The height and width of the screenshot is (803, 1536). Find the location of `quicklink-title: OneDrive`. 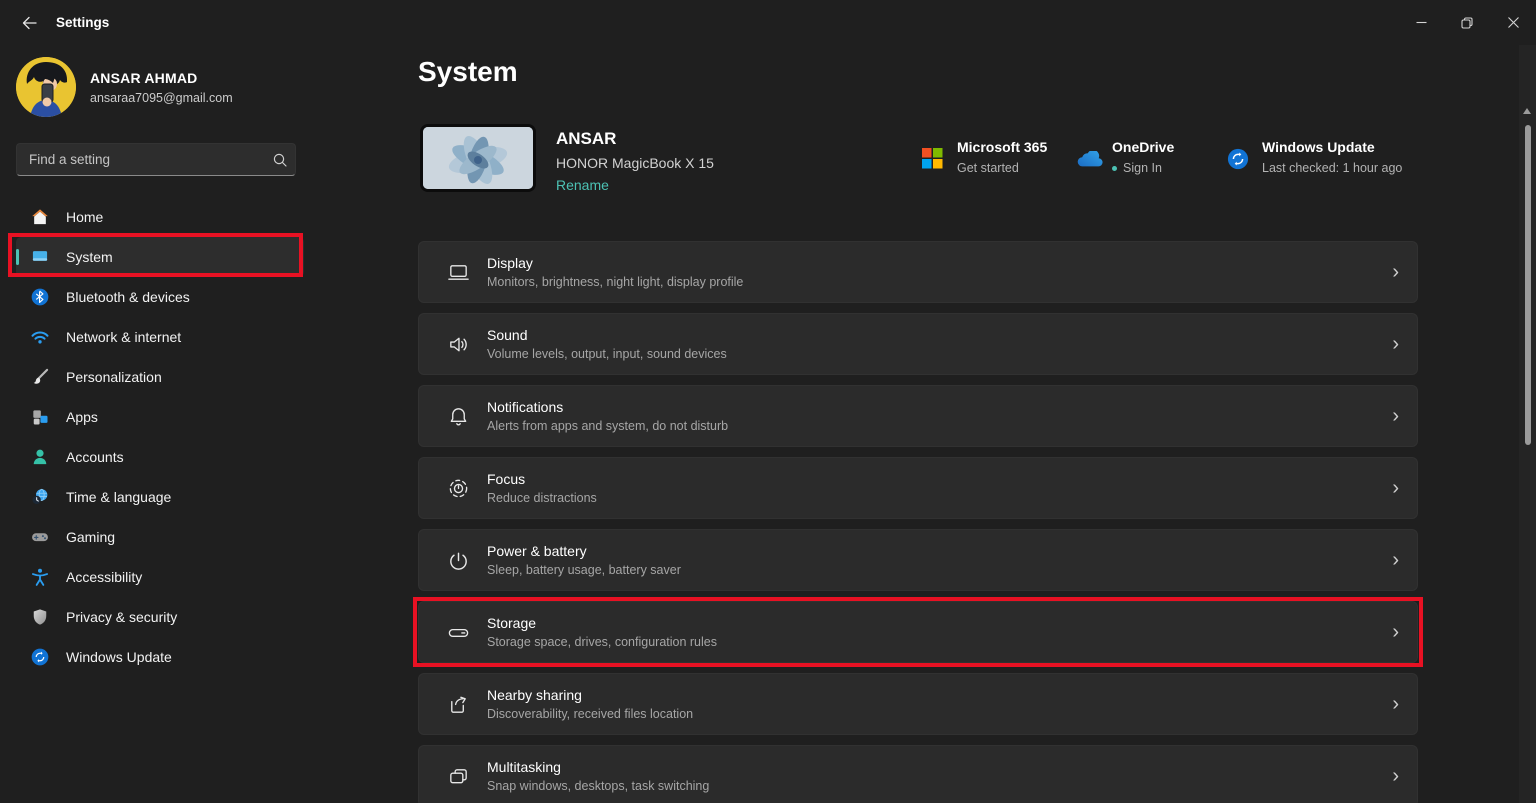

quicklink-title: OneDrive is located at coordinates (1143, 147).